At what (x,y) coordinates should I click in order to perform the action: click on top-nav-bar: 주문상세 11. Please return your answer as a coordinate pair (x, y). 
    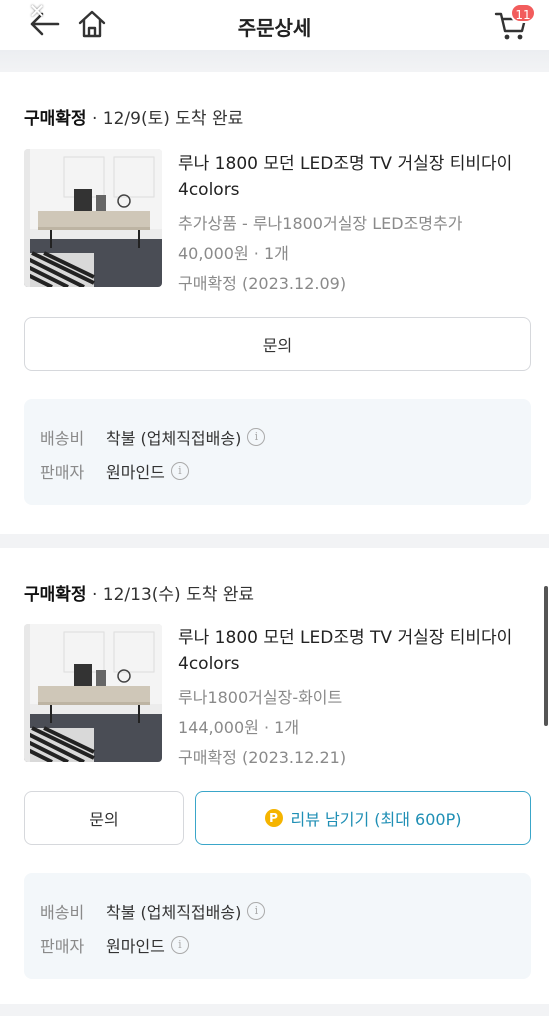
    Looking at the image, I should click on (274, 25).